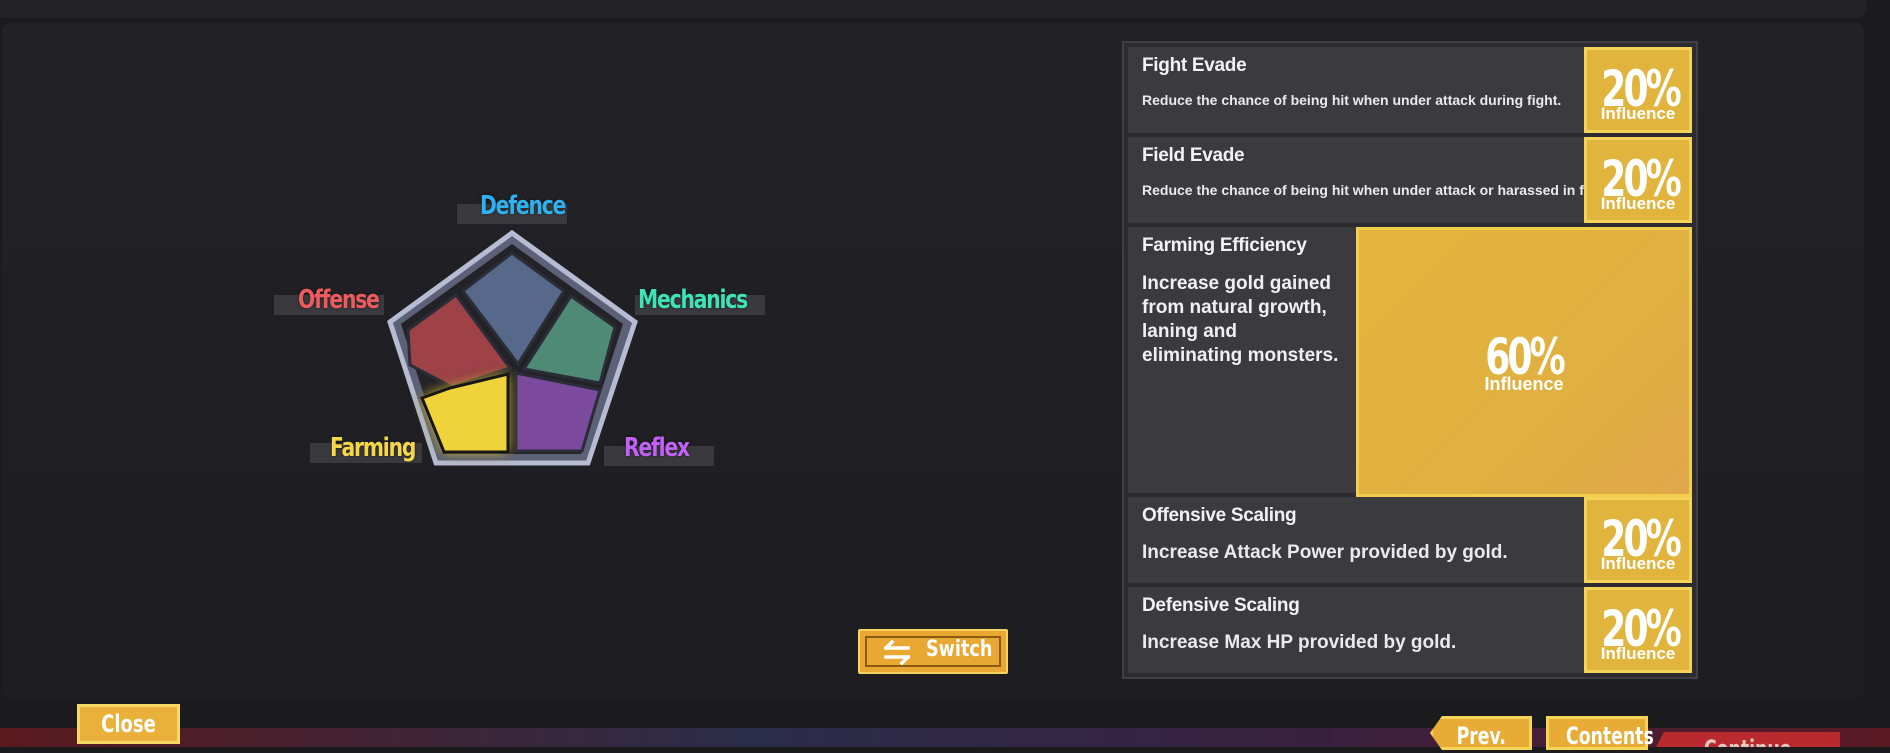 This screenshot has height=753, width=1890. Describe the element at coordinates (1219, 515) in the screenshot. I see `row-title: Offensive Scaling` at that location.